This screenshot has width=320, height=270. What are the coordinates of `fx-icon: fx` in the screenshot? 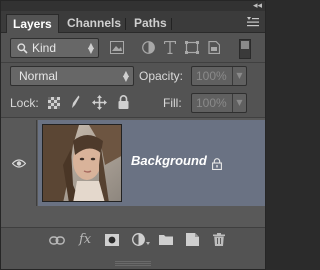 It's located at (85, 239).